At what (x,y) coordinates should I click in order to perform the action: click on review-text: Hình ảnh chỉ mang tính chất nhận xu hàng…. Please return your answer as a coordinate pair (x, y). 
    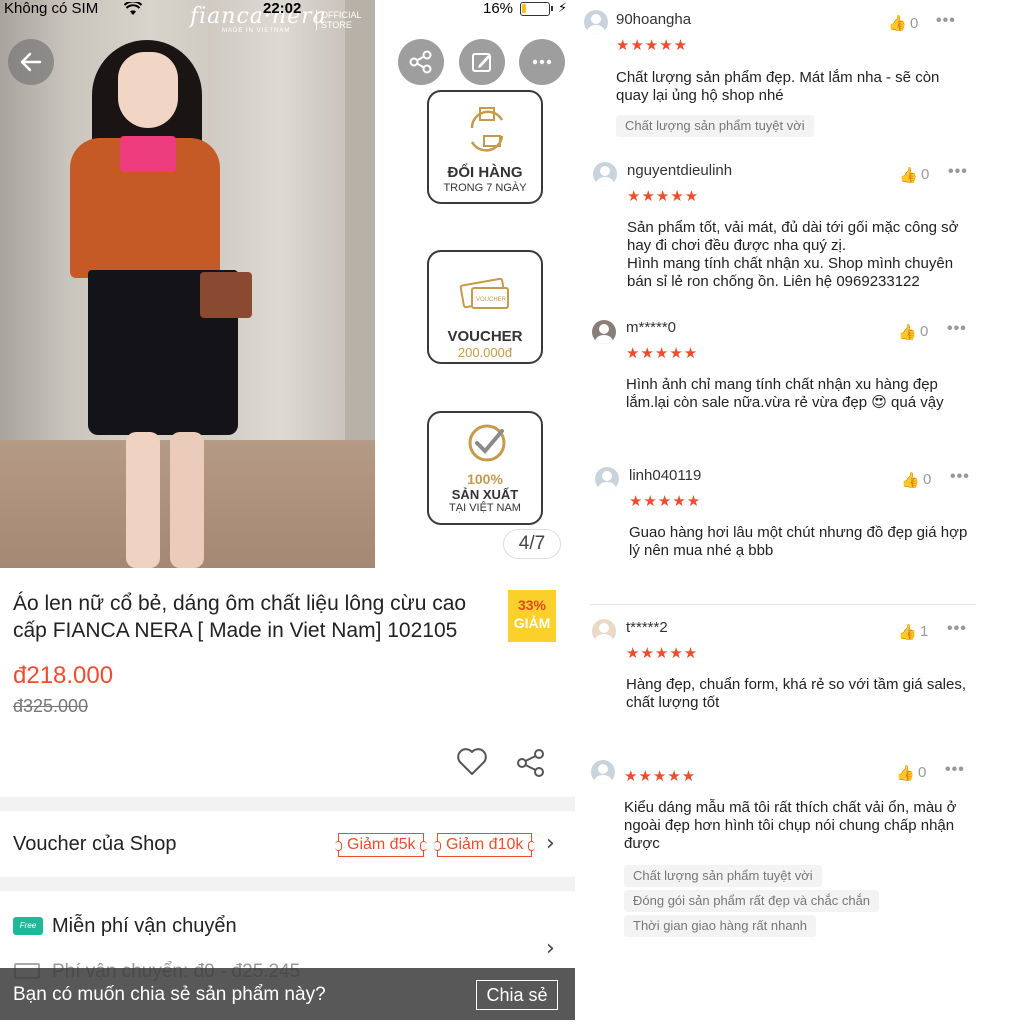
    Looking at the image, I should click on (798, 394).